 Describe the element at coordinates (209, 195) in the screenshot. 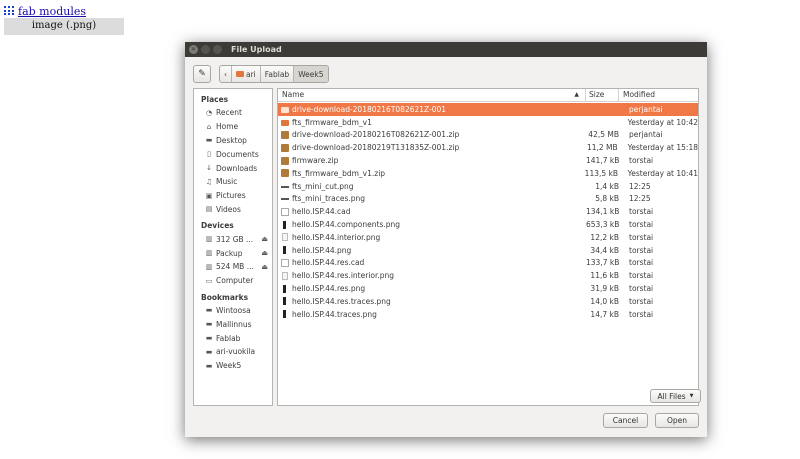

I see `camera-icon: ▣` at that location.